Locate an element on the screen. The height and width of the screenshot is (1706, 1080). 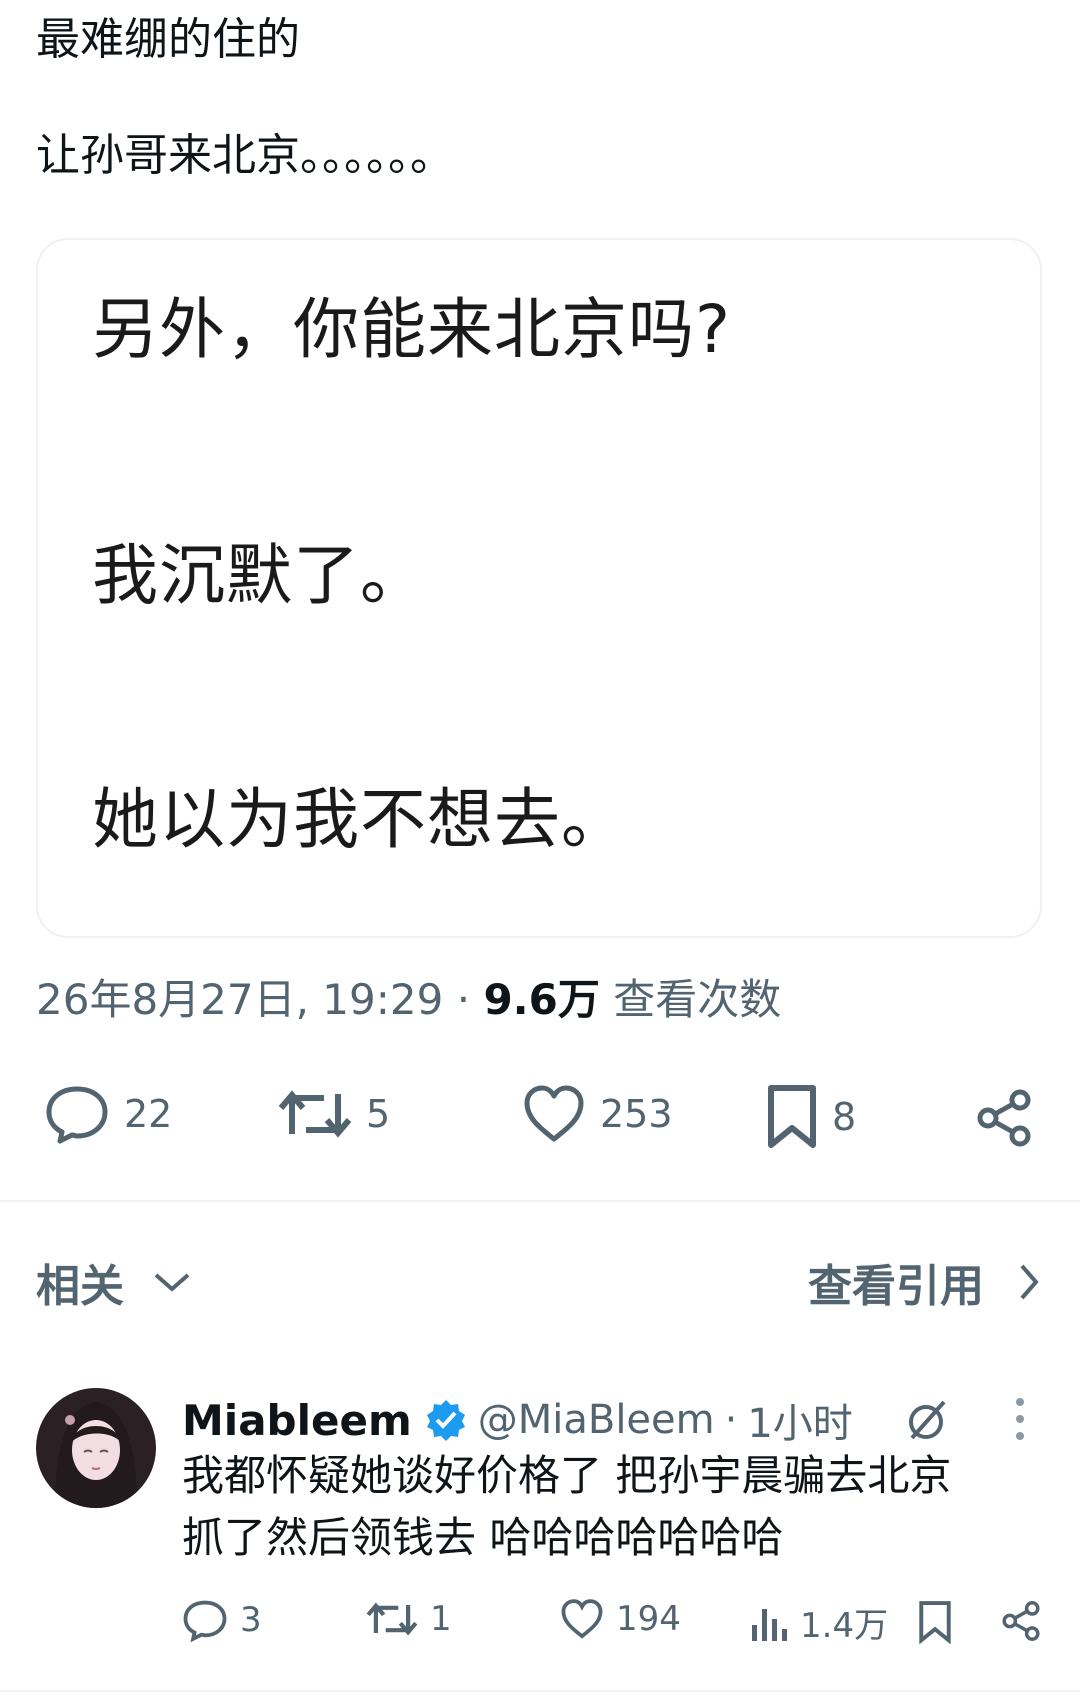
section-divider is located at coordinates (540, 1201).